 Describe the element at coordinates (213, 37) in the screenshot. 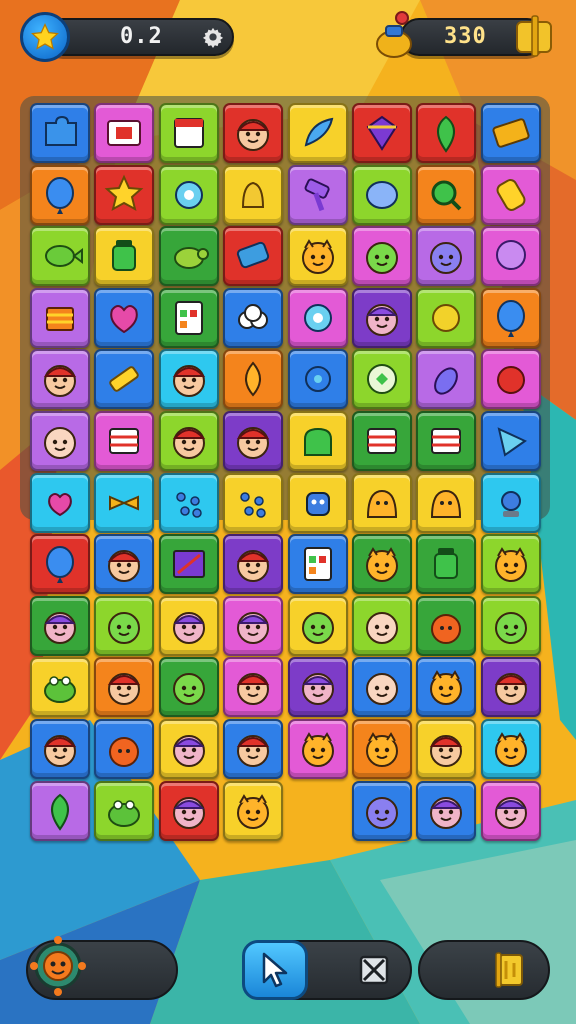

I see `gear-icon` at that location.